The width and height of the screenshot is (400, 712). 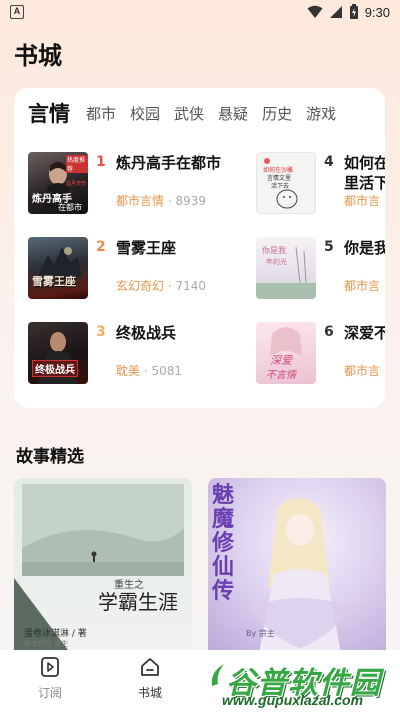 What do you see at coordinates (364, 333) in the screenshot?
I see `book-title: 深爱不` at bounding box center [364, 333].